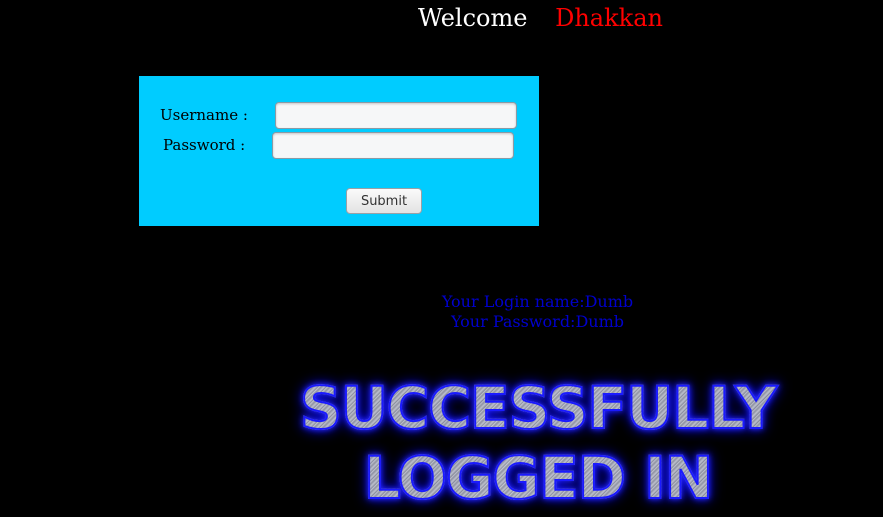  What do you see at coordinates (396, 115) in the screenshot?
I see `username-field` at bounding box center [396, 115].